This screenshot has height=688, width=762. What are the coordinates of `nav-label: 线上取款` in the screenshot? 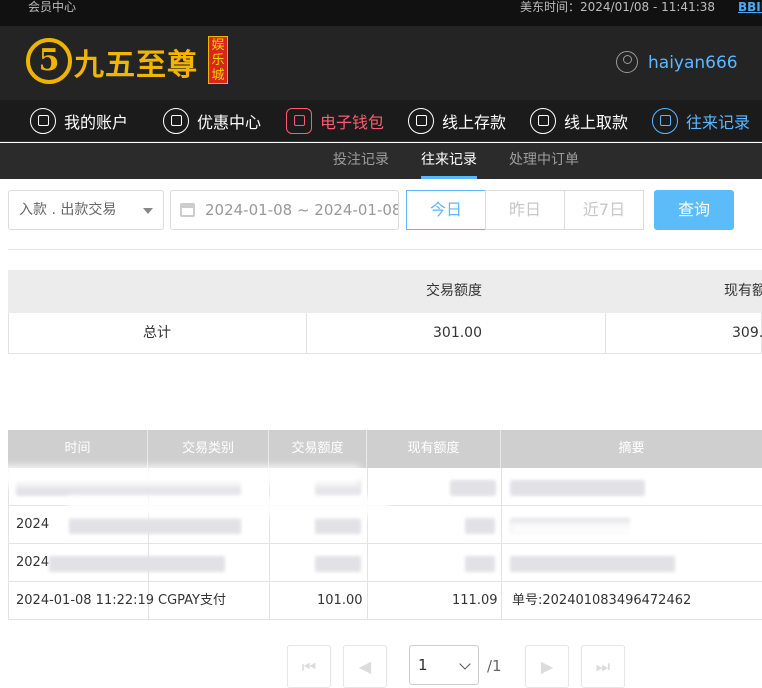 It's located at (596, 122).